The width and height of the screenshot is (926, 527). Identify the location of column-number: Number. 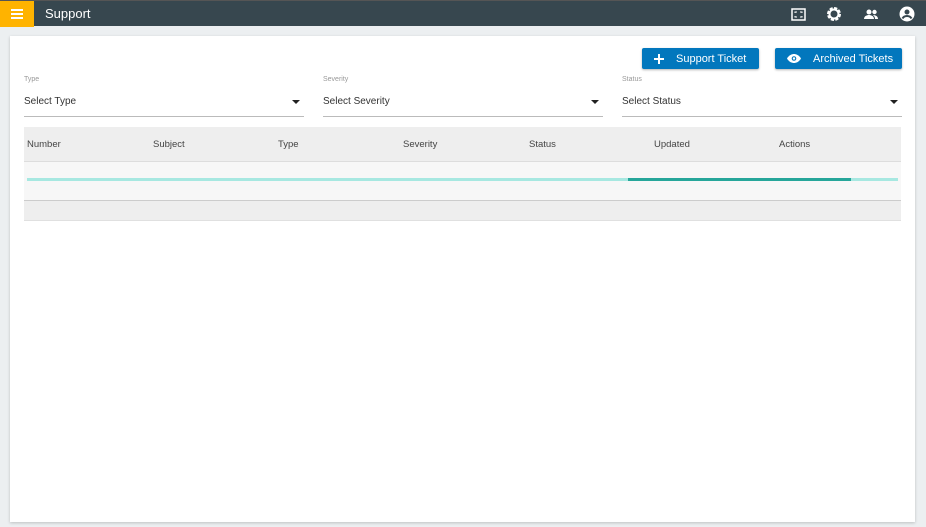
(44, 144).